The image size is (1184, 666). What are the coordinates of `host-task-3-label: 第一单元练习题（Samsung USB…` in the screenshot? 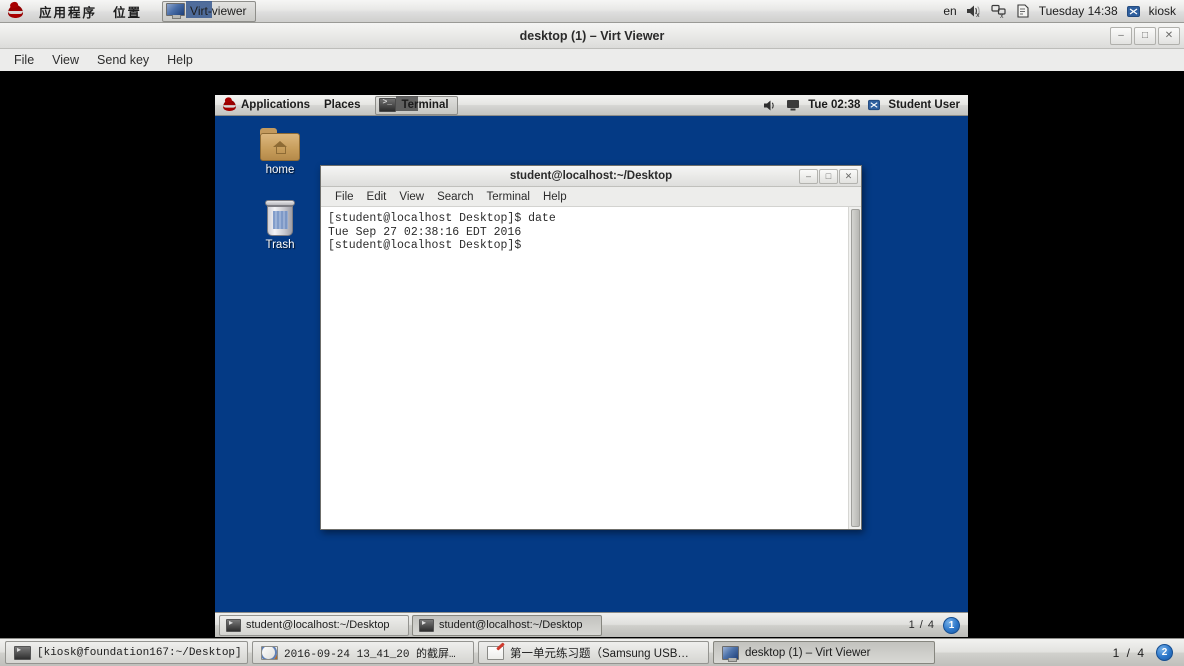 It's located at (599, 653).